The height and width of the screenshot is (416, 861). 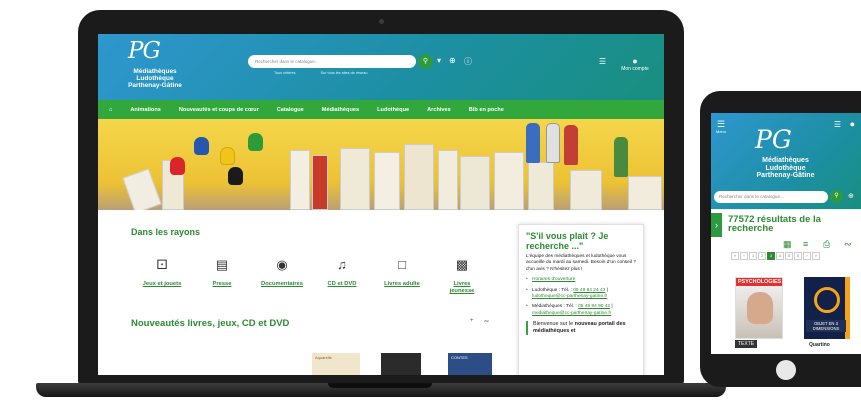 What do you see at coordinates (816, 256) in the screenshot?
I see `page-last: »` at bounding box center [816, 256].